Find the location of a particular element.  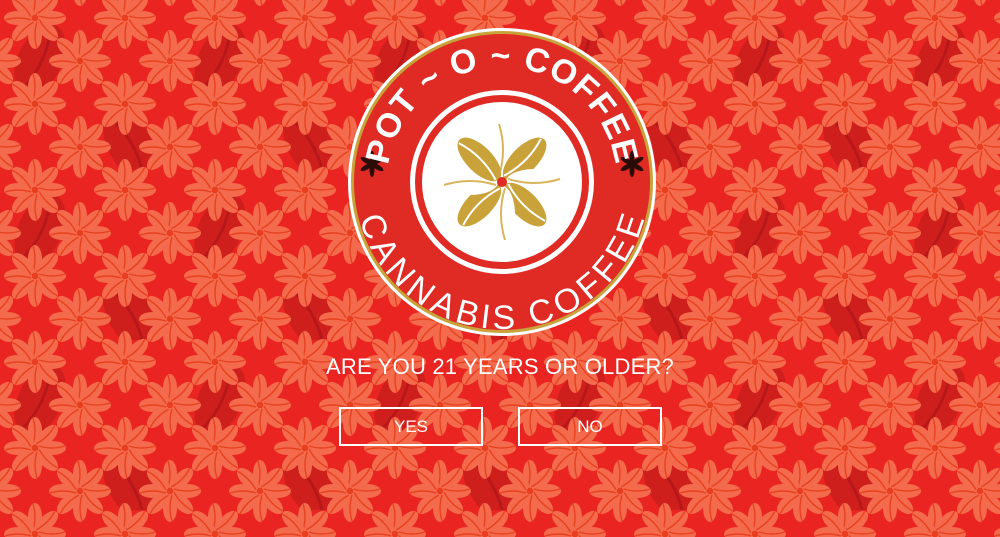

age-question: ARE YOU 21 YEARS OR OLDER? is located at coordinates (500, 366).